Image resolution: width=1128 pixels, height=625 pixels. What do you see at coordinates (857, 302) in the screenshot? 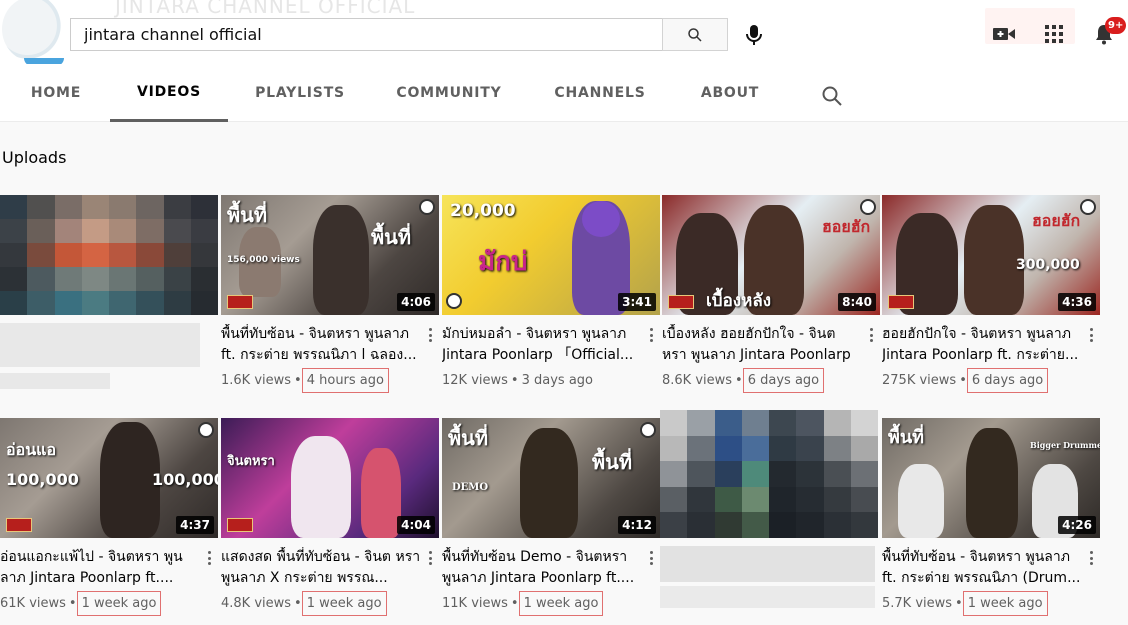
I see `video-duration: 8:40` at bounding box center [857, 302].